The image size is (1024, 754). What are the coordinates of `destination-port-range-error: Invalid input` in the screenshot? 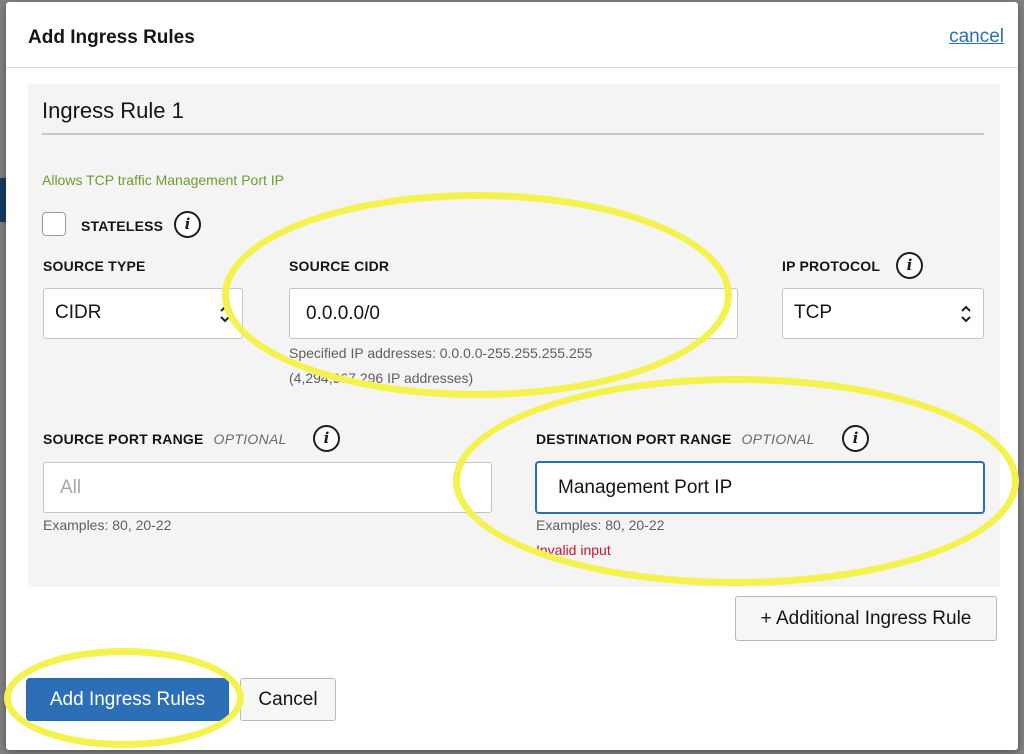 It's located at (573, 550).